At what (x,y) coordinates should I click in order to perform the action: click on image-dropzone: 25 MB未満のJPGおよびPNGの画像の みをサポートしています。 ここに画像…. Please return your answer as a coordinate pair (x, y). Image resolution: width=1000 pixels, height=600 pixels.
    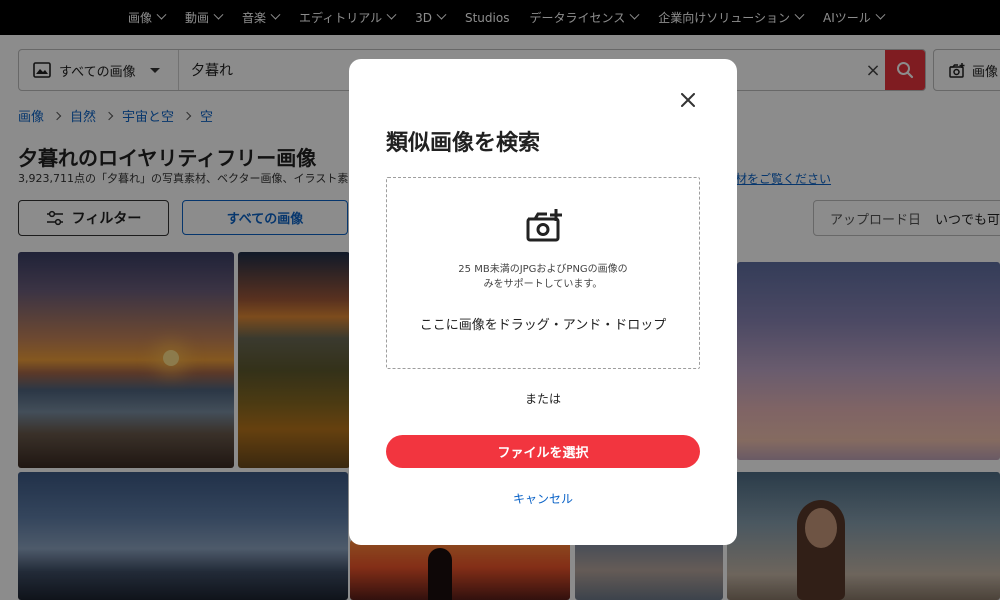
    Looking at the image, I should click on (543, 273).